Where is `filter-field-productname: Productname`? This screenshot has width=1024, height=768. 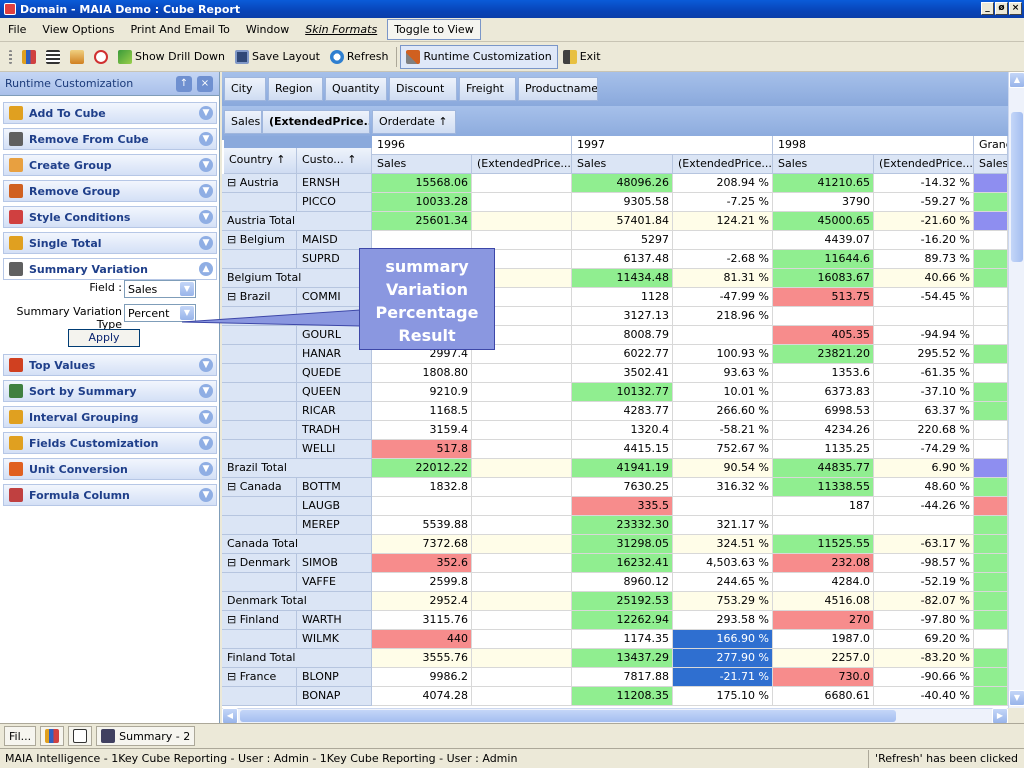
filter-field-productname: Productname is located at coordinates (558, 89).